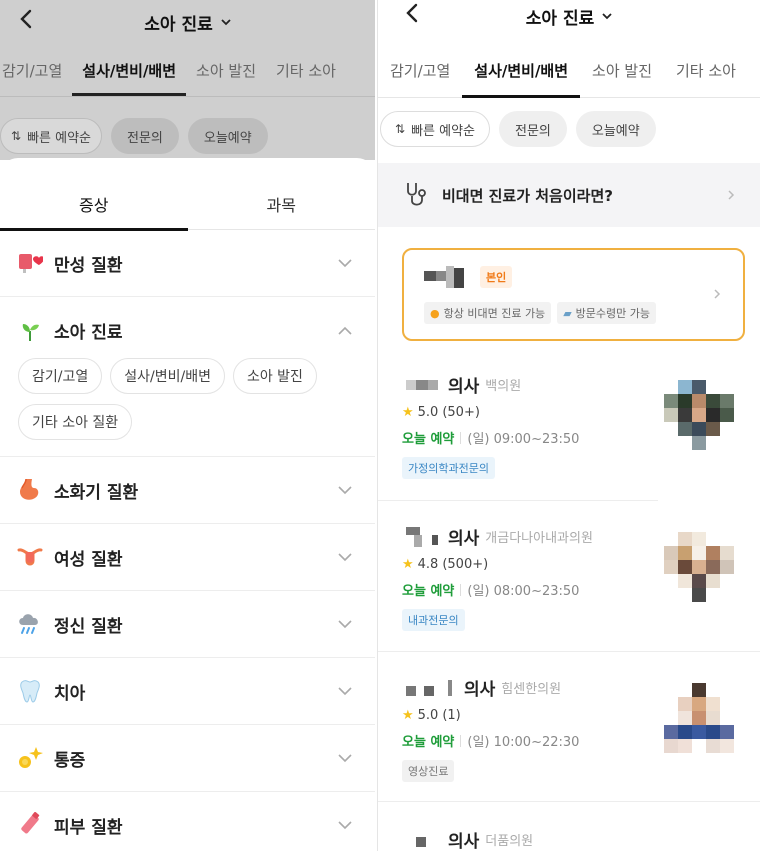 Image resolution: width=760 pixels, height=851 pixels. I want to click on pediatric-subcategories: 감기/고열 설사/변비/배변 소아 발진 기타 소아 질환, so click(187, 407).